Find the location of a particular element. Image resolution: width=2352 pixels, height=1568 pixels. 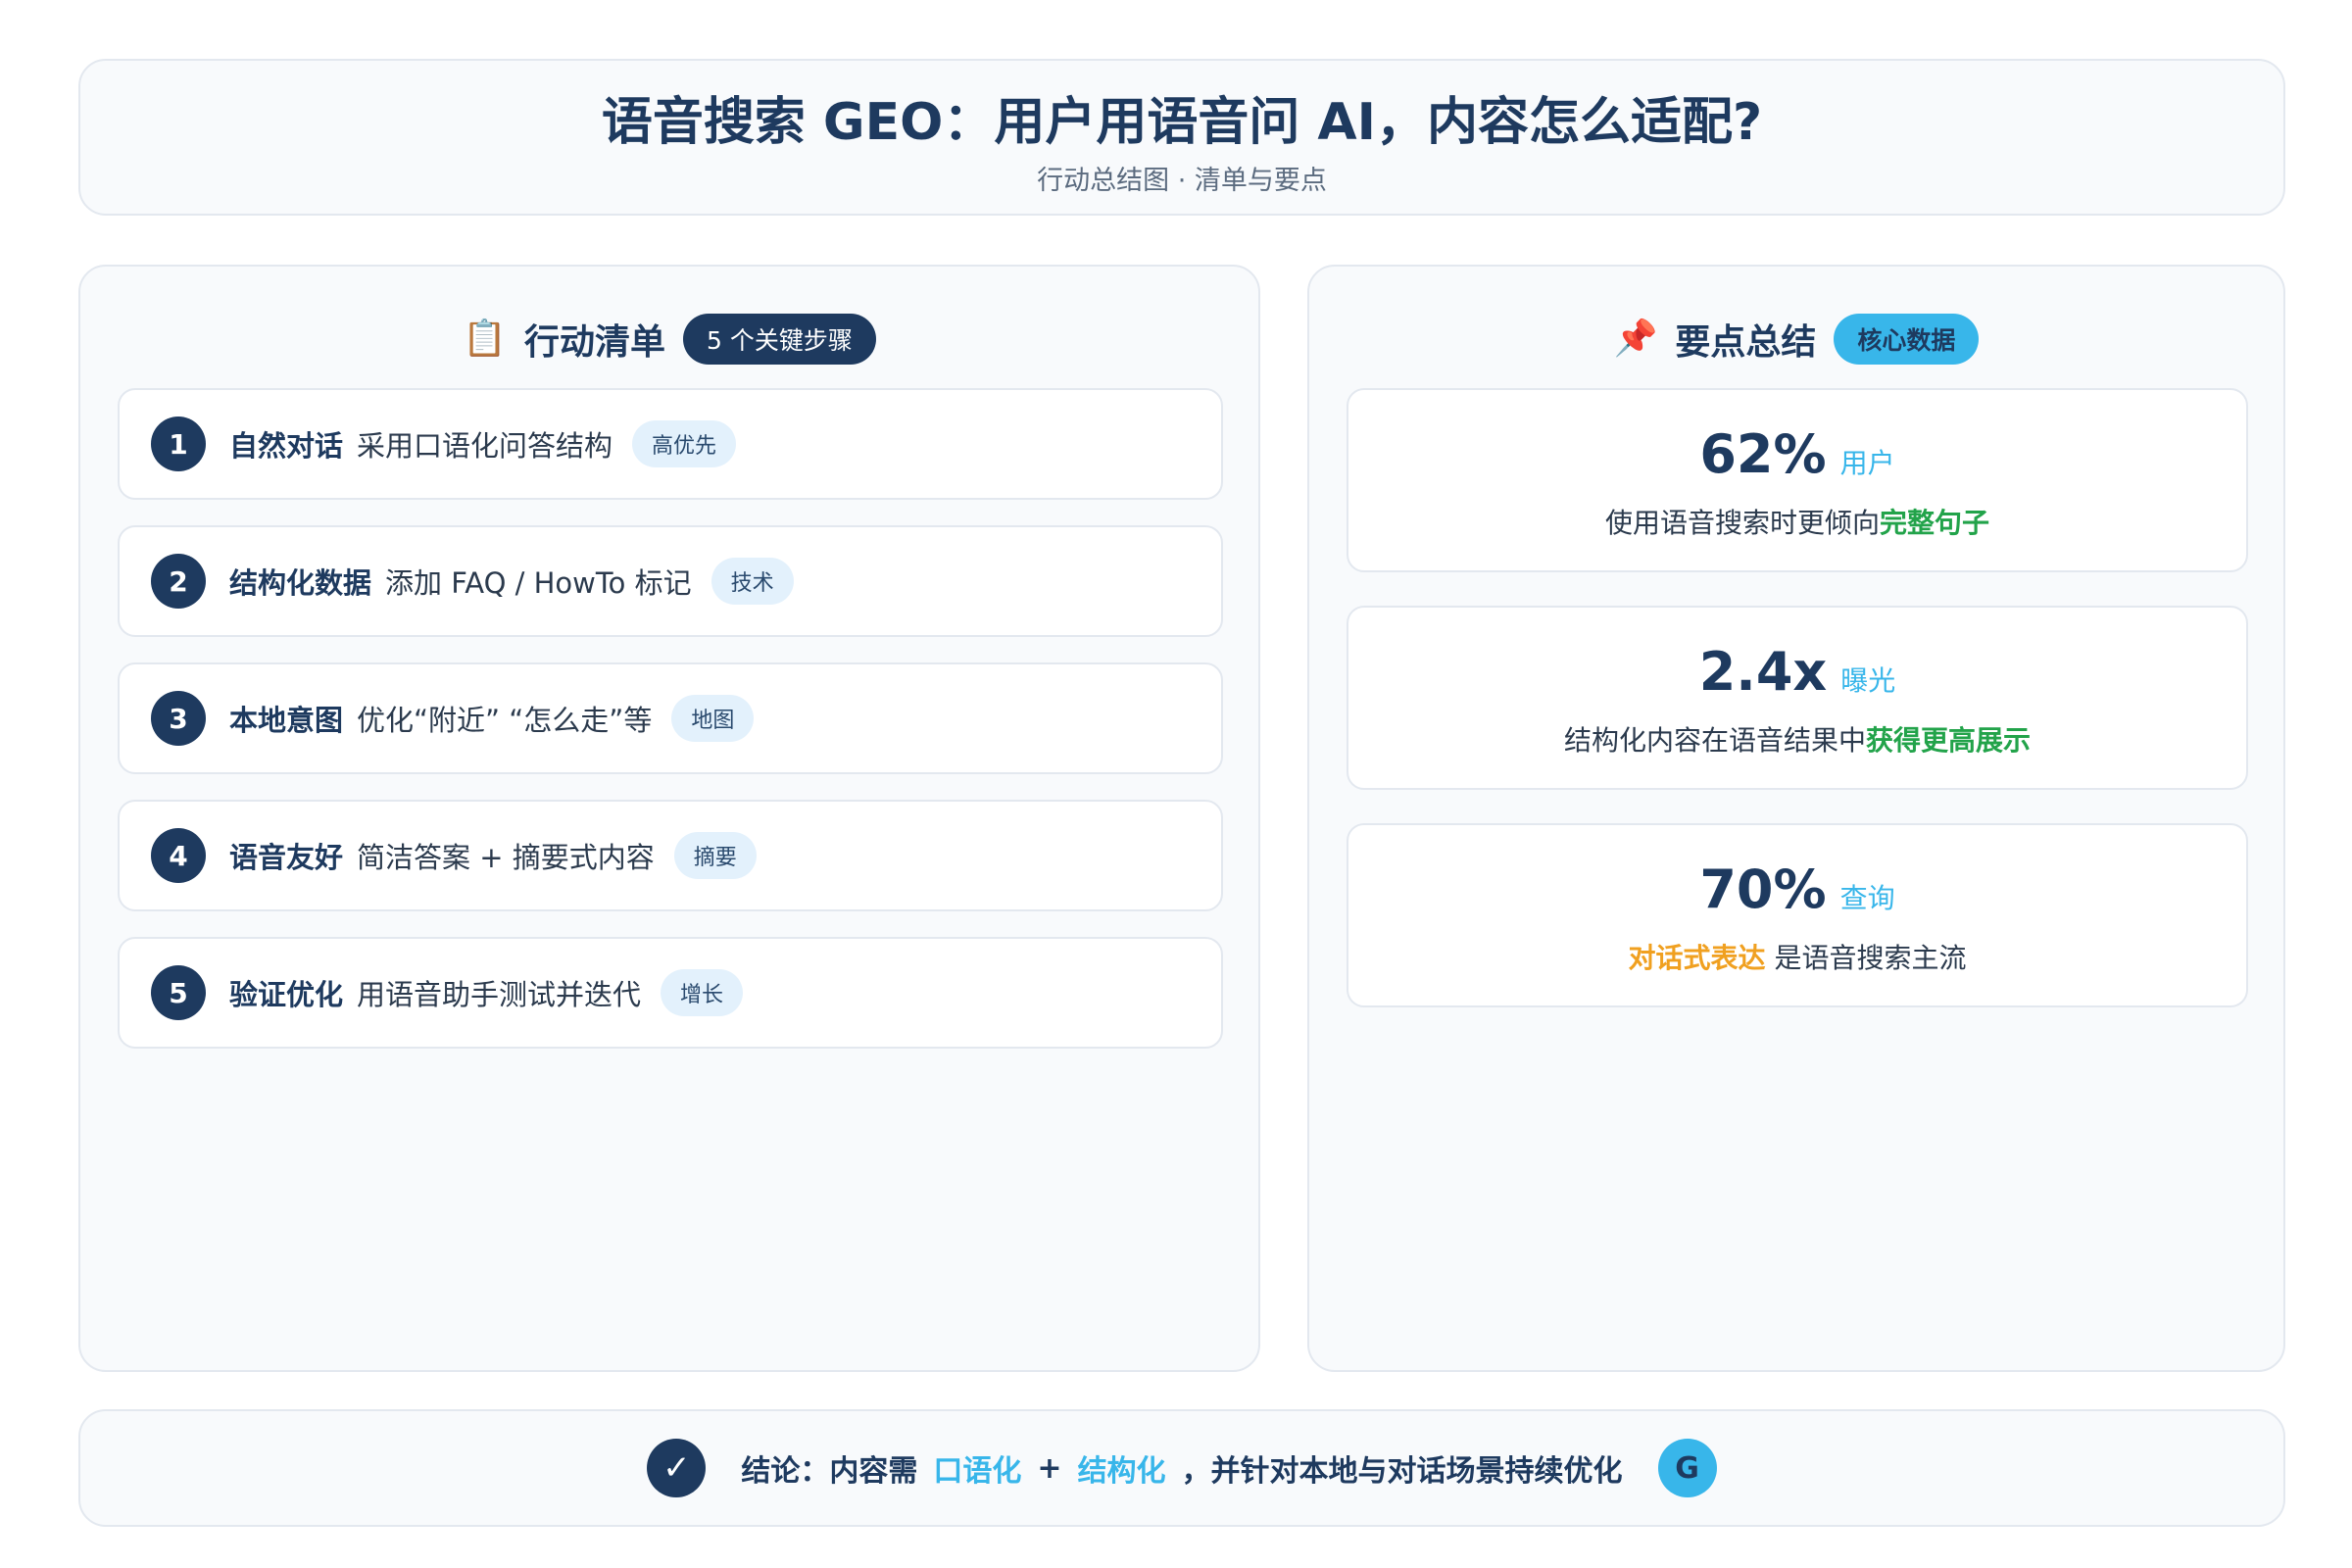

step-description: 用语音助手测试并迭代 is located at coordinates (499, 994).